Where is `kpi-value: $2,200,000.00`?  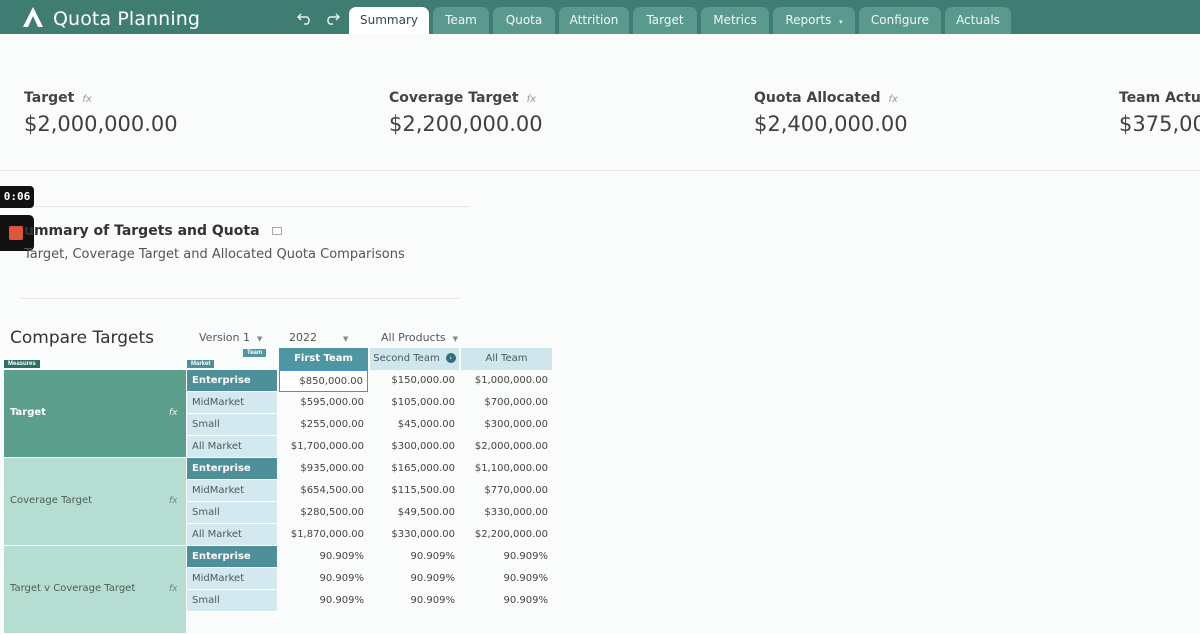
kpi-value: $2,200,000.00 is located at coordinates (466, 124).